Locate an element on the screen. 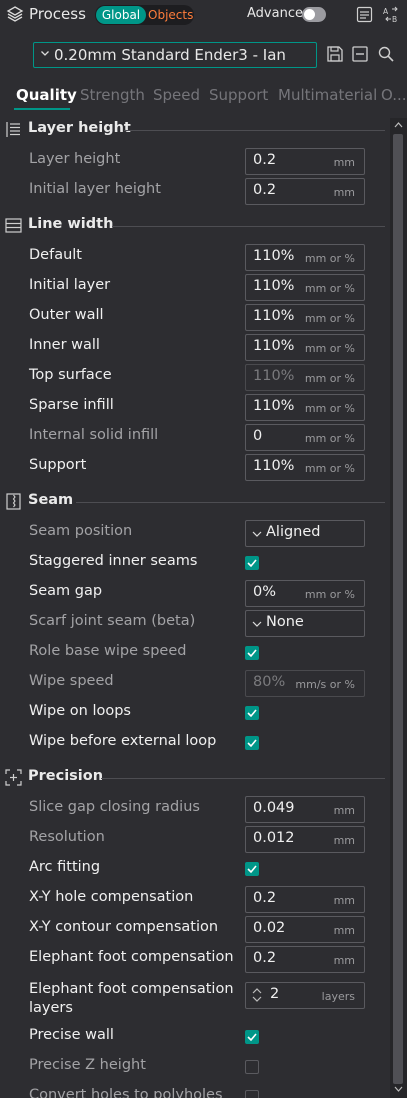  scroll-down-icon is located at coordinates (398, 1089).